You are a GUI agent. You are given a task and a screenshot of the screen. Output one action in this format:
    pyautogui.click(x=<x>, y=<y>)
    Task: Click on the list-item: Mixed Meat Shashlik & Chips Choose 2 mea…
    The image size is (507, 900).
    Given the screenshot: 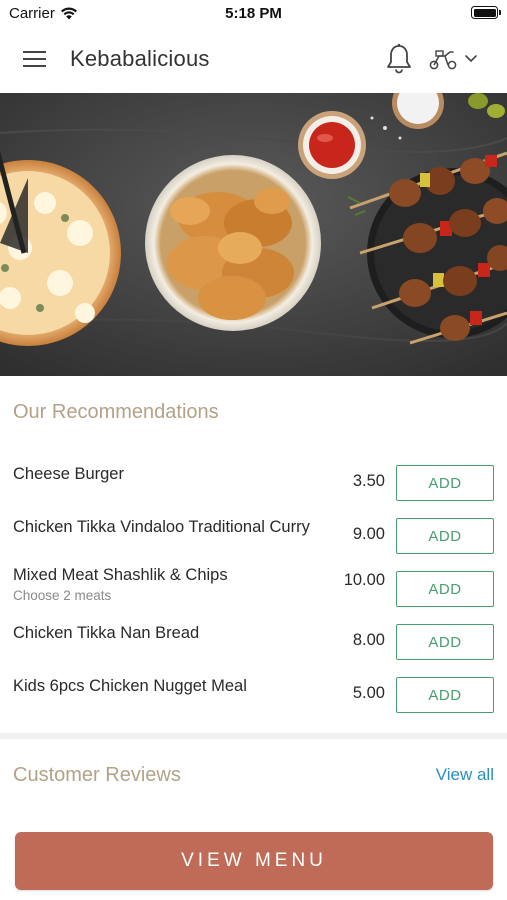 What is the action you would take?
    pyautogui.click(x=253, y=587)
    